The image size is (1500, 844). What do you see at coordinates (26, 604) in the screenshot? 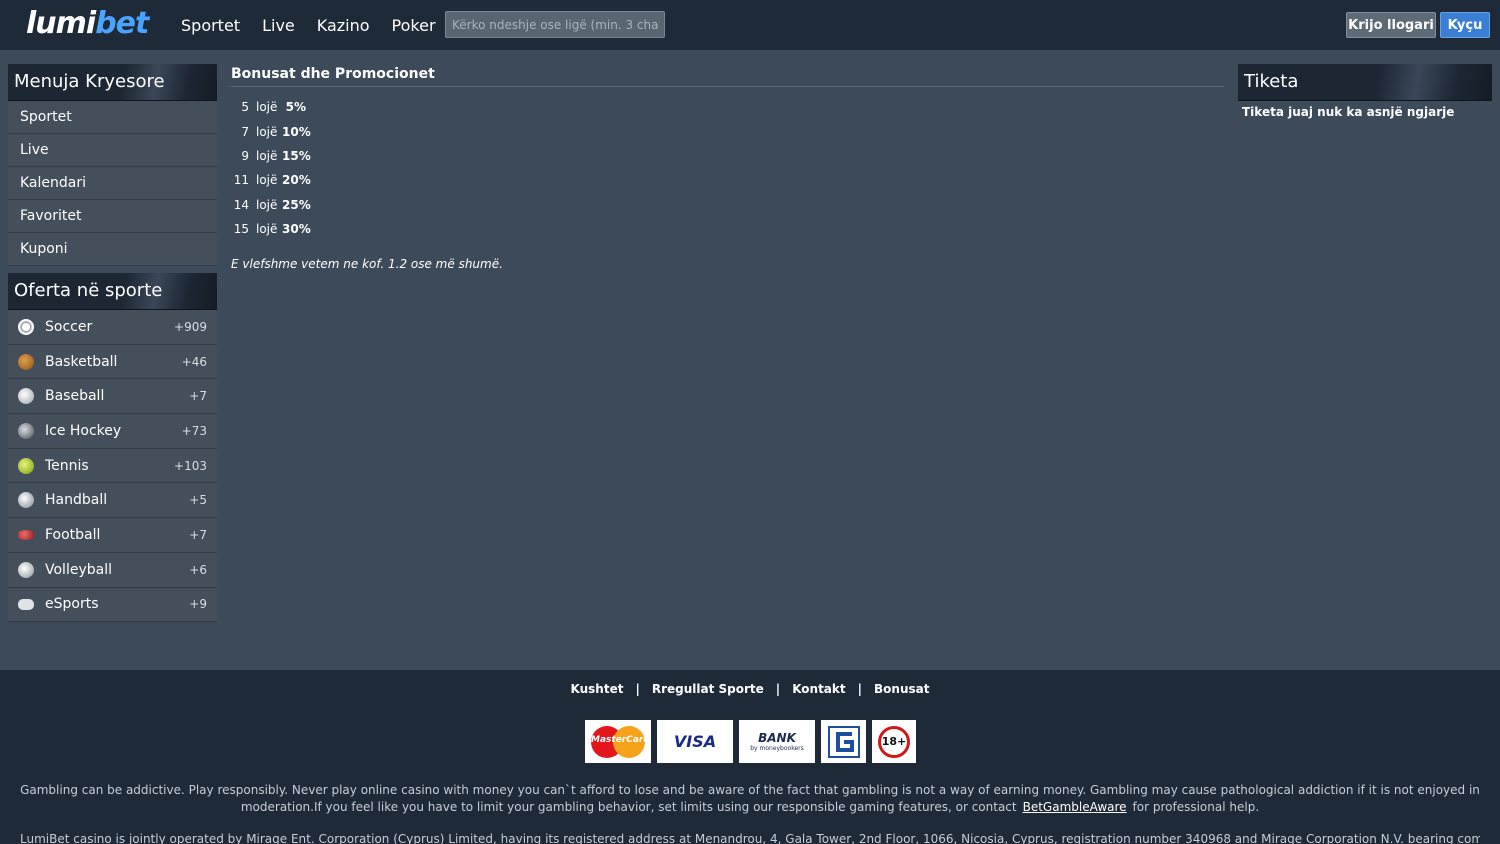
I see `esports-icon` at bounding box center [26, 604].